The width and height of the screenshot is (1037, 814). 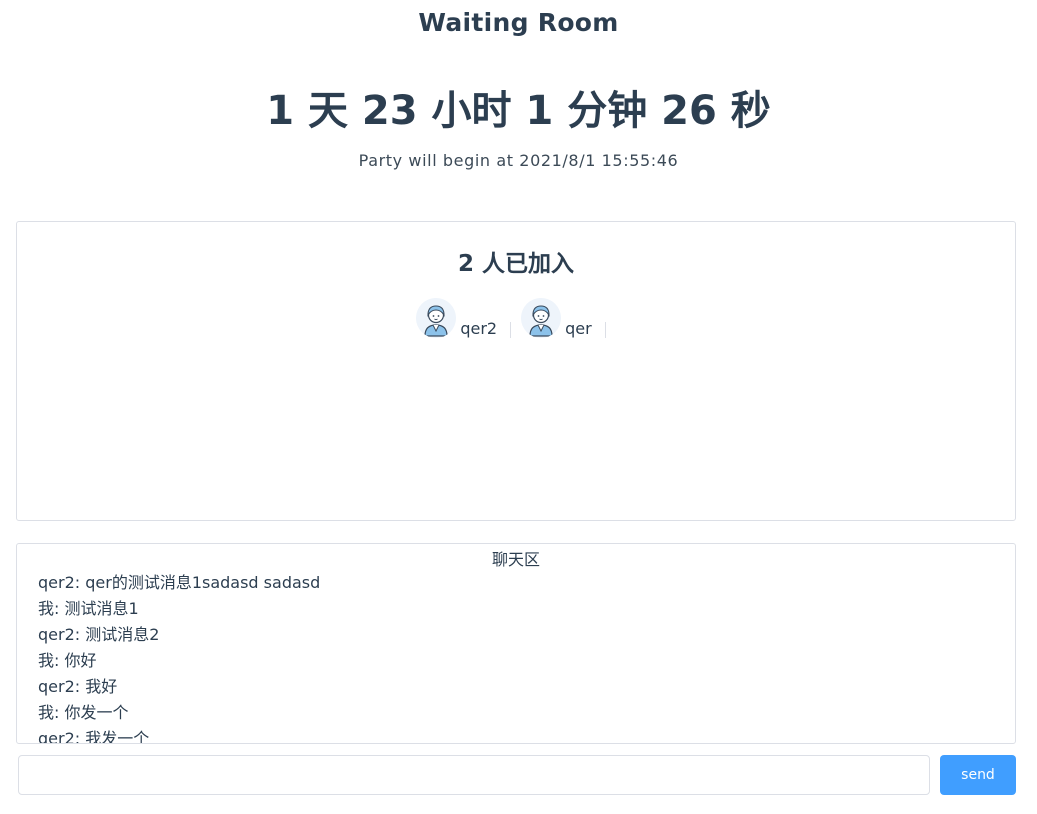 What do you see at coordinates (978, 775) in the screenshot?
I see `send-button: send` at bounding box center [978, 775].